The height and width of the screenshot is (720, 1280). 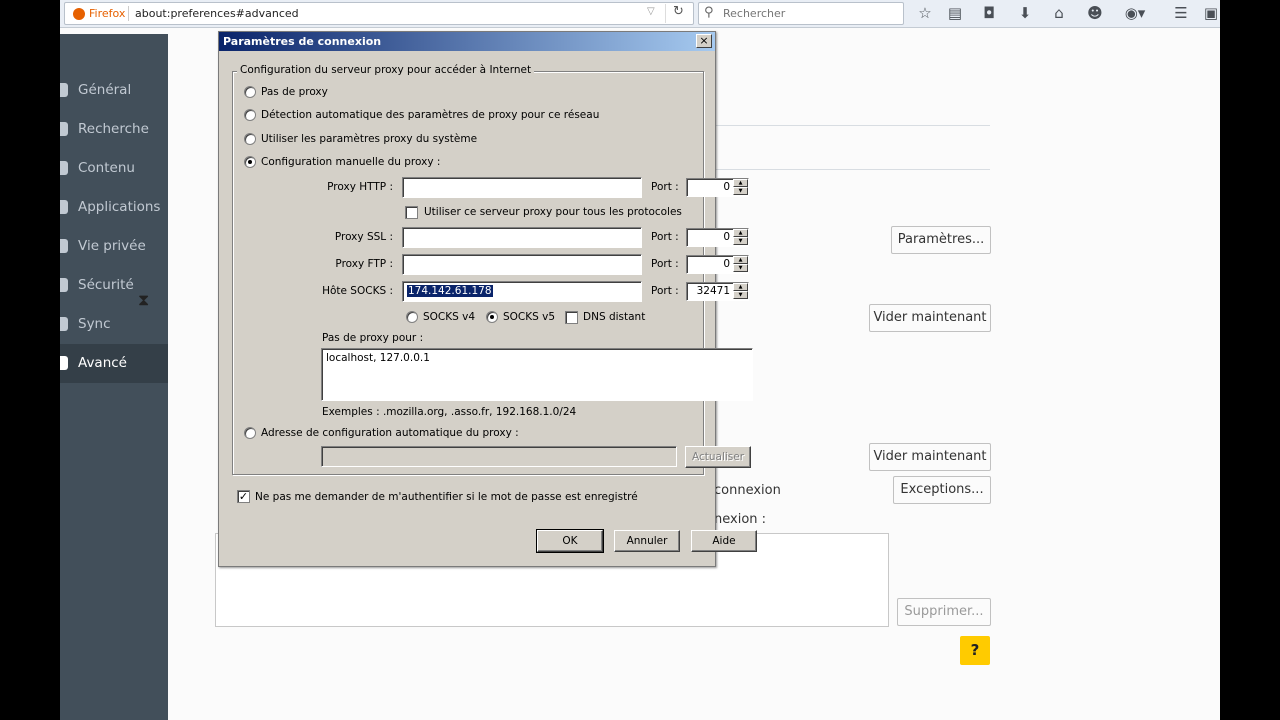 What do you see at coordinates (106, 285) in the screenshot?
I see `sidebar-item-label: Sécurité` at bounding box center [106, 285].